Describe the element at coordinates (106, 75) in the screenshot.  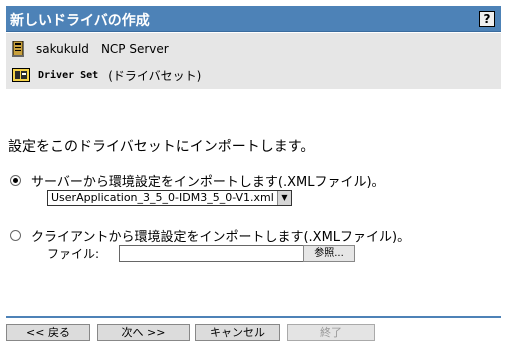
I see `driver-set-row: Driver Set (ドライバセット)` at that location.